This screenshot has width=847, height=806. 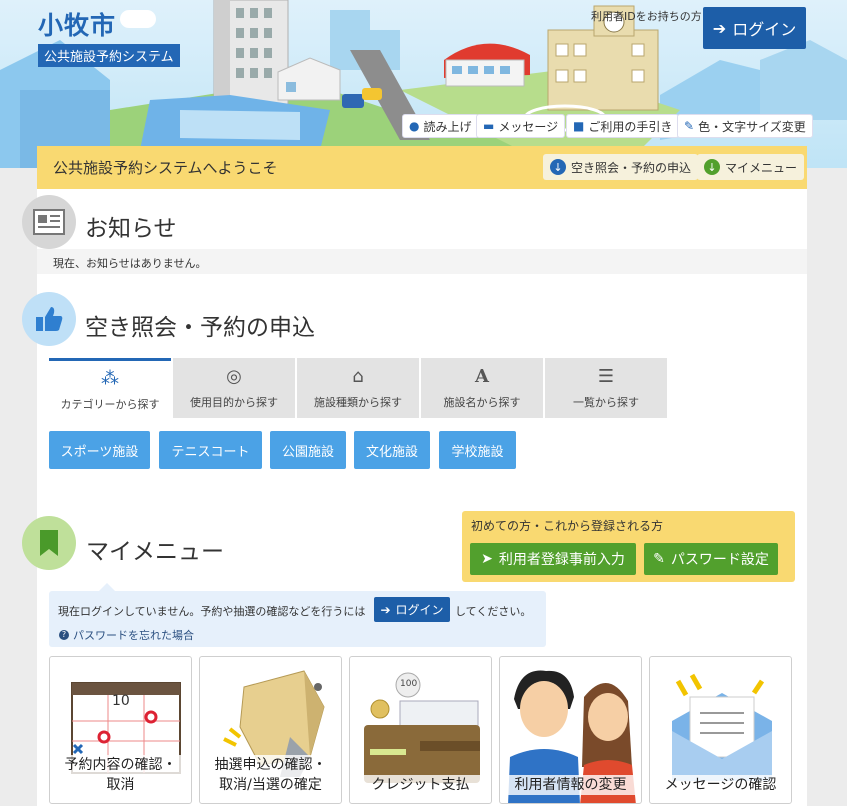 What do you see at coordinates (493, 611) in the screenshot?
I see `login-info-suffix: してください。` at bounding box center [493, 611].